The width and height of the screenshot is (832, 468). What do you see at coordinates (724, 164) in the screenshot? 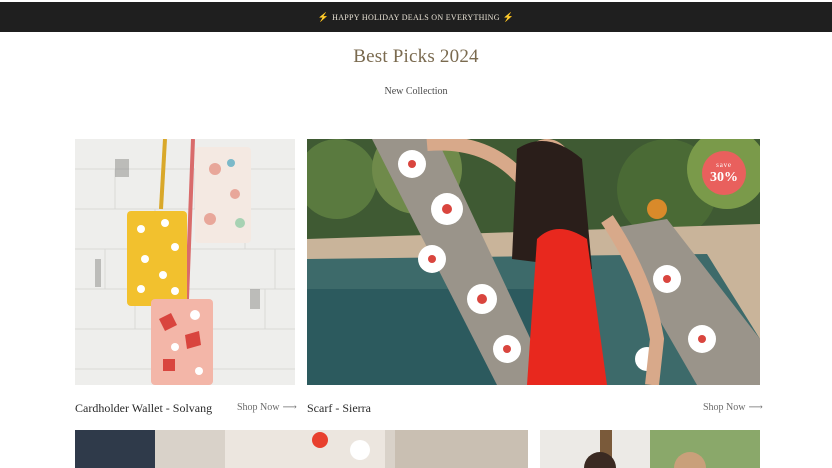
I see `badge-label: save` at bounding box center [724, 164].